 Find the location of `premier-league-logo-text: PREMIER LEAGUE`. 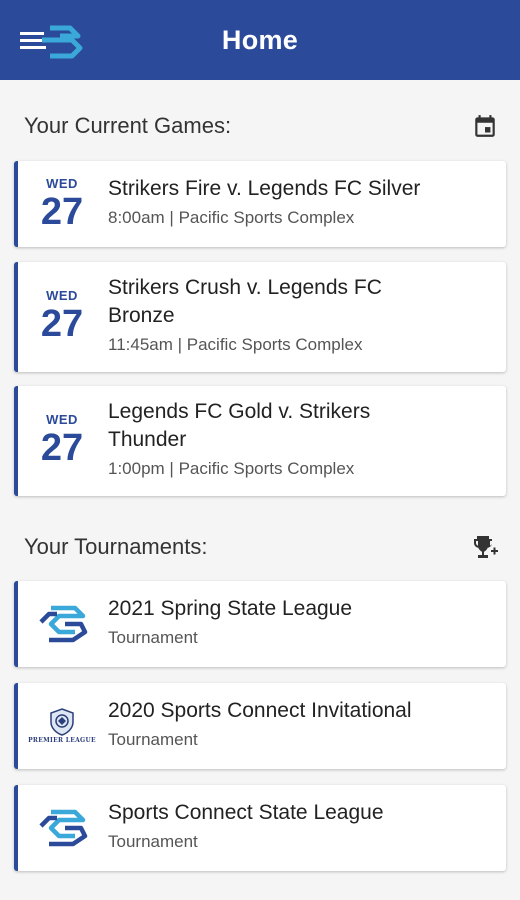

premier-league-logo-text: PREMIER LEAGUE is located at coordinates (62, 740).